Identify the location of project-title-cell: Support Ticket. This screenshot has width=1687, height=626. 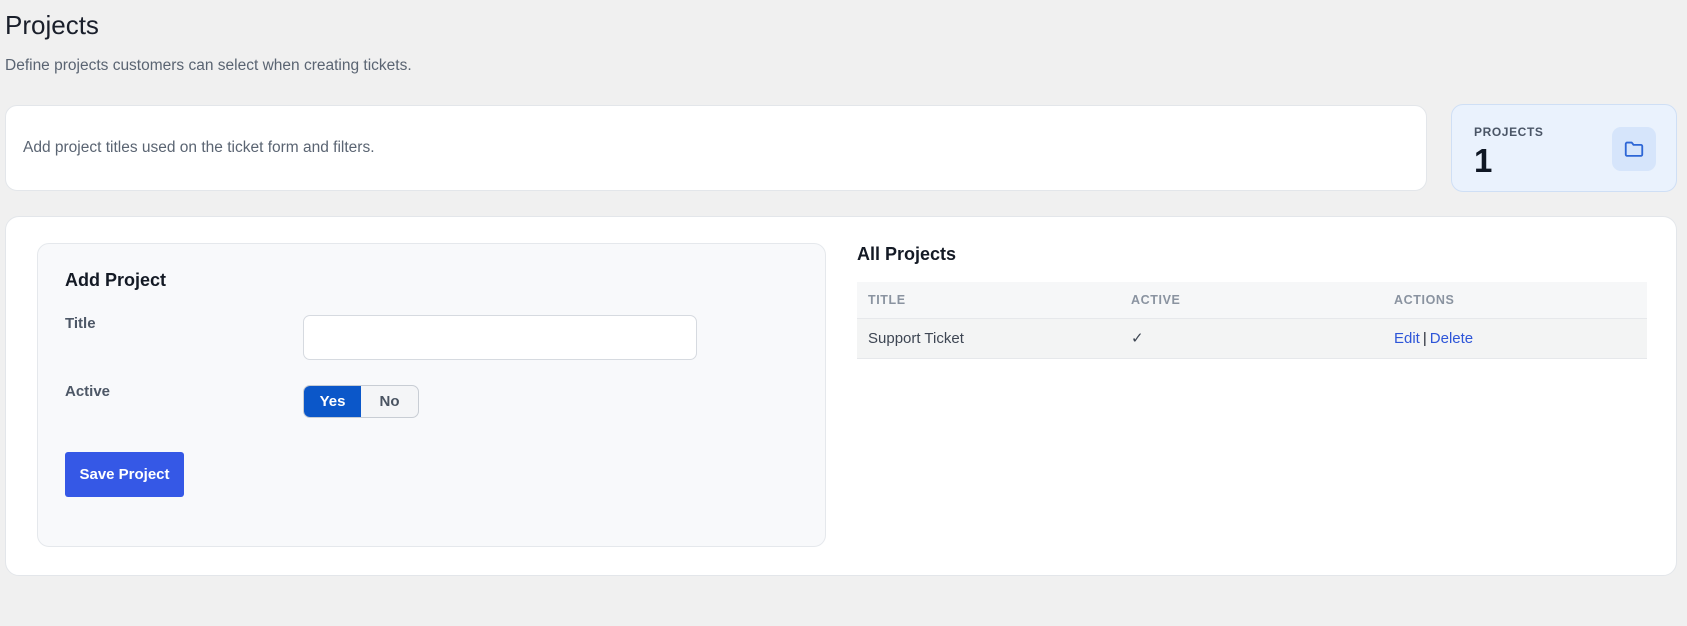
(988, 338).